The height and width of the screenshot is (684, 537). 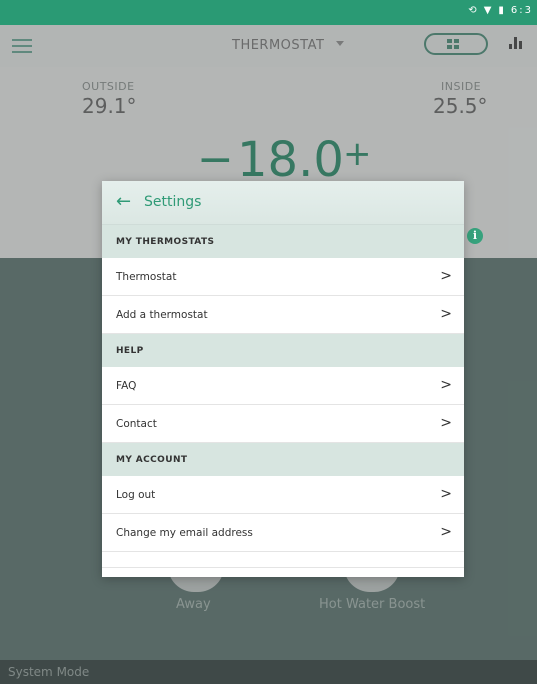 What do you see at coordinates (283, 241) in the screenshot?
I see `section-header-my-thermostats: MY THERMOSTATS` at bounding box center [283, 241].